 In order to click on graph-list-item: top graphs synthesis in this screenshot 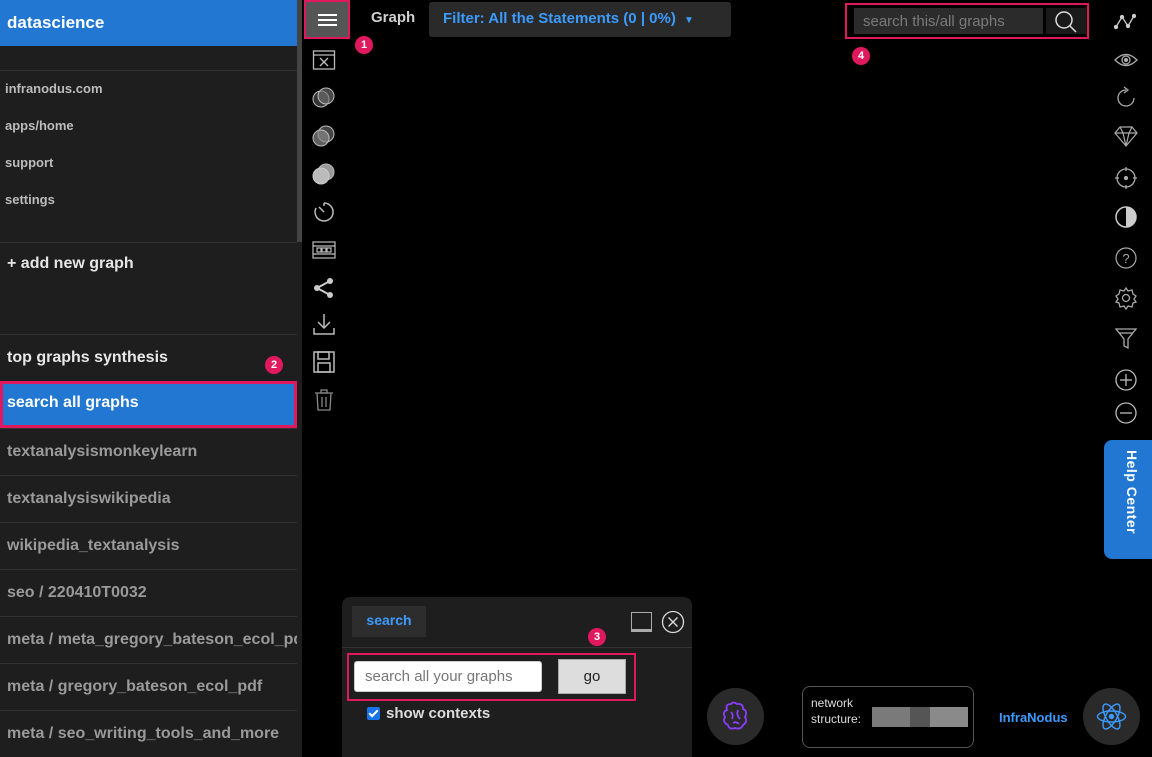, I will do `click(148, 357)`.